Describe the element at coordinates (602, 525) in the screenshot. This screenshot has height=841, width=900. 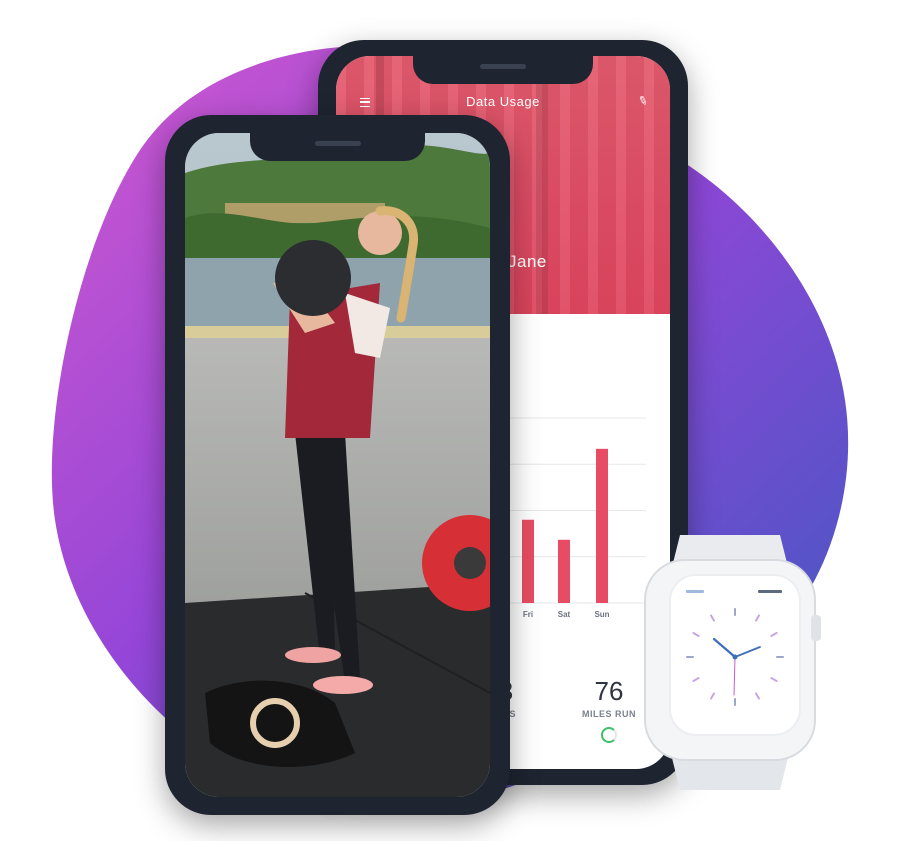
I see `bar-sun` at that location.